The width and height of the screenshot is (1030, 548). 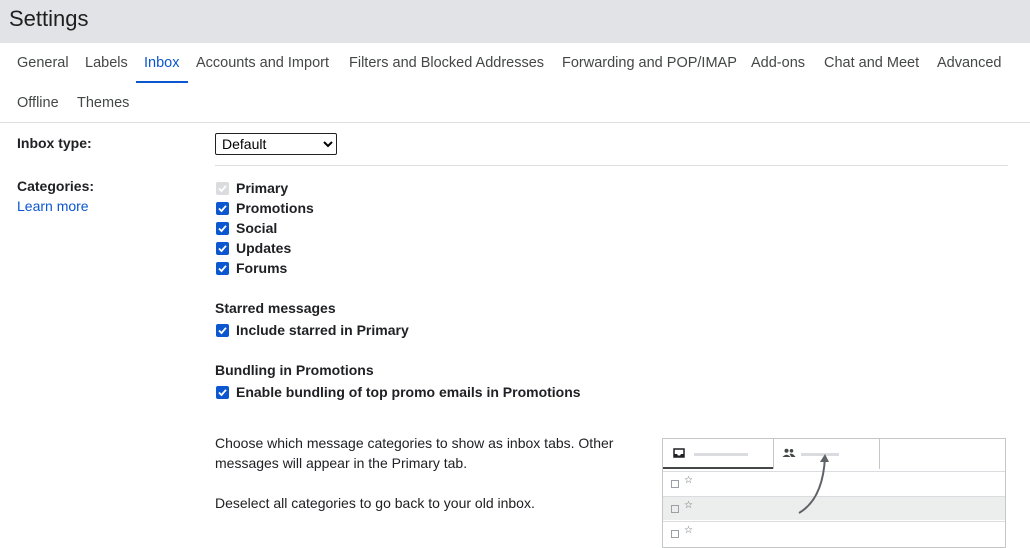 What do you see at coordinates (162, 82) in the screenshot?
I see `active-tab-indicator` at bounding box center [162, 82].